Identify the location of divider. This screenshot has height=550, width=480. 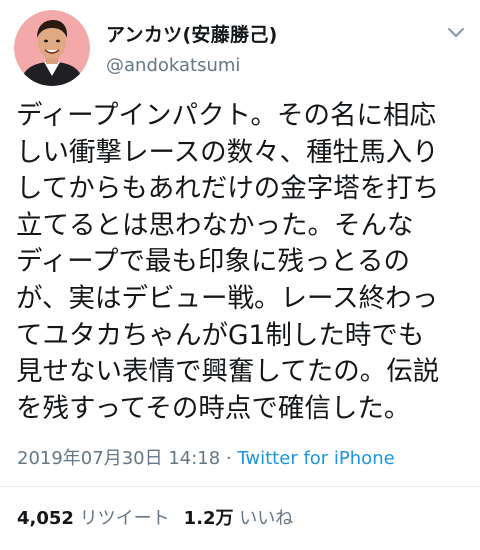
(240, 486).